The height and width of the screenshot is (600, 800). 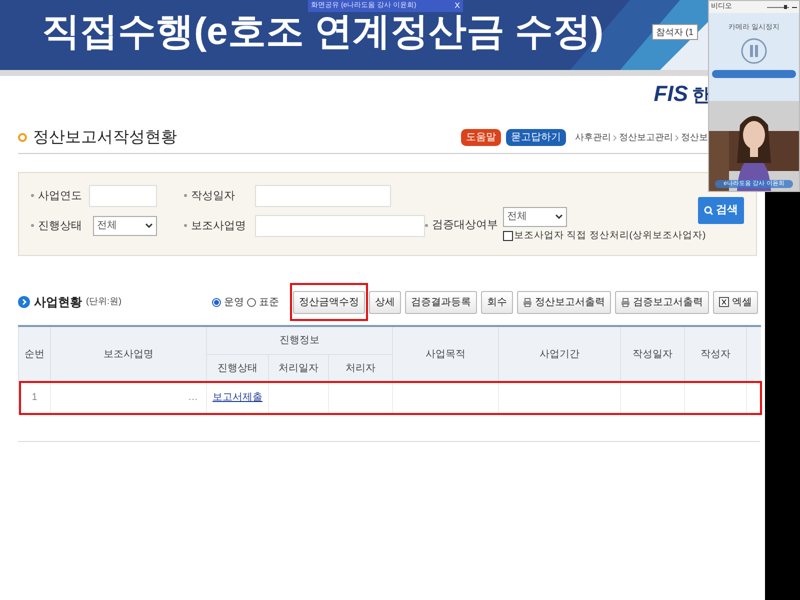 What do you see at coordinates (385, 302) in the screenshot?
I see `toolbar-button: 상세` at bounding box center [385, 302].